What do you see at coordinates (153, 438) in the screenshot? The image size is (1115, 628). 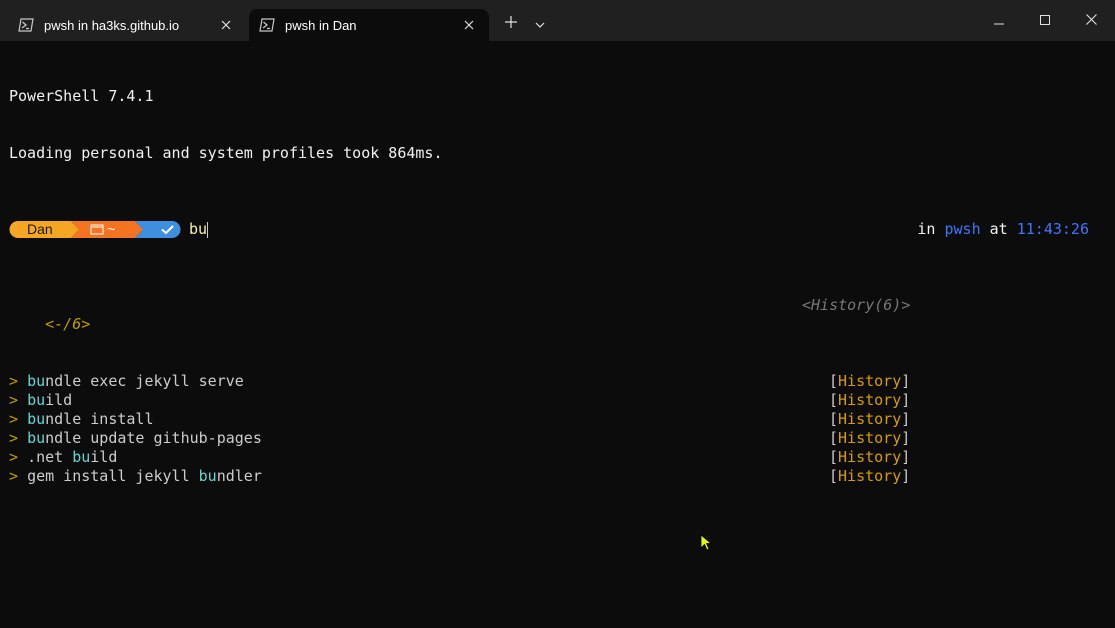 I see `prediction-text-post: ndle update github-pages` at bounding box center [153, 438].